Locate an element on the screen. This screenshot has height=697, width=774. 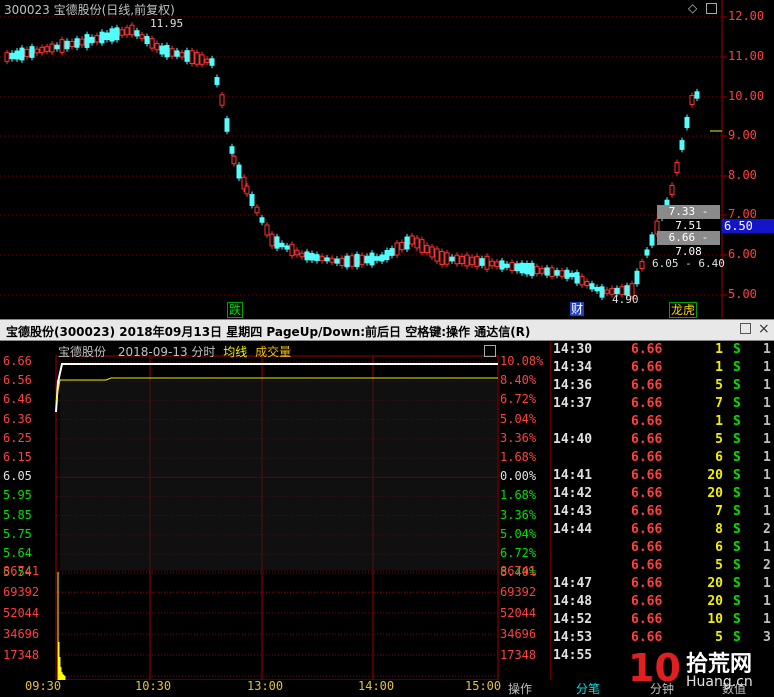
percent-tick: 10.08% is located at coordinates (522, 361).